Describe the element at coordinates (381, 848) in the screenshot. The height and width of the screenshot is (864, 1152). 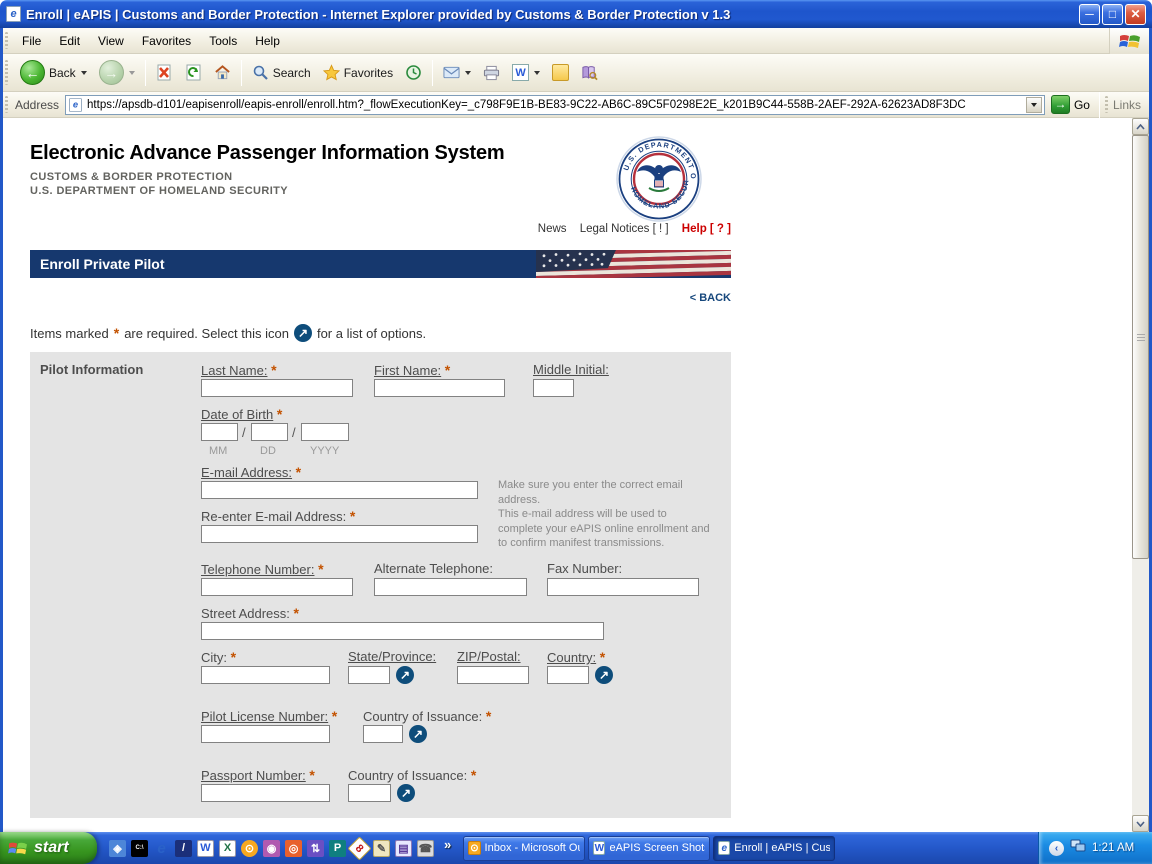
I see `quicklaunch-notes-app-icon: ✎` at that location.